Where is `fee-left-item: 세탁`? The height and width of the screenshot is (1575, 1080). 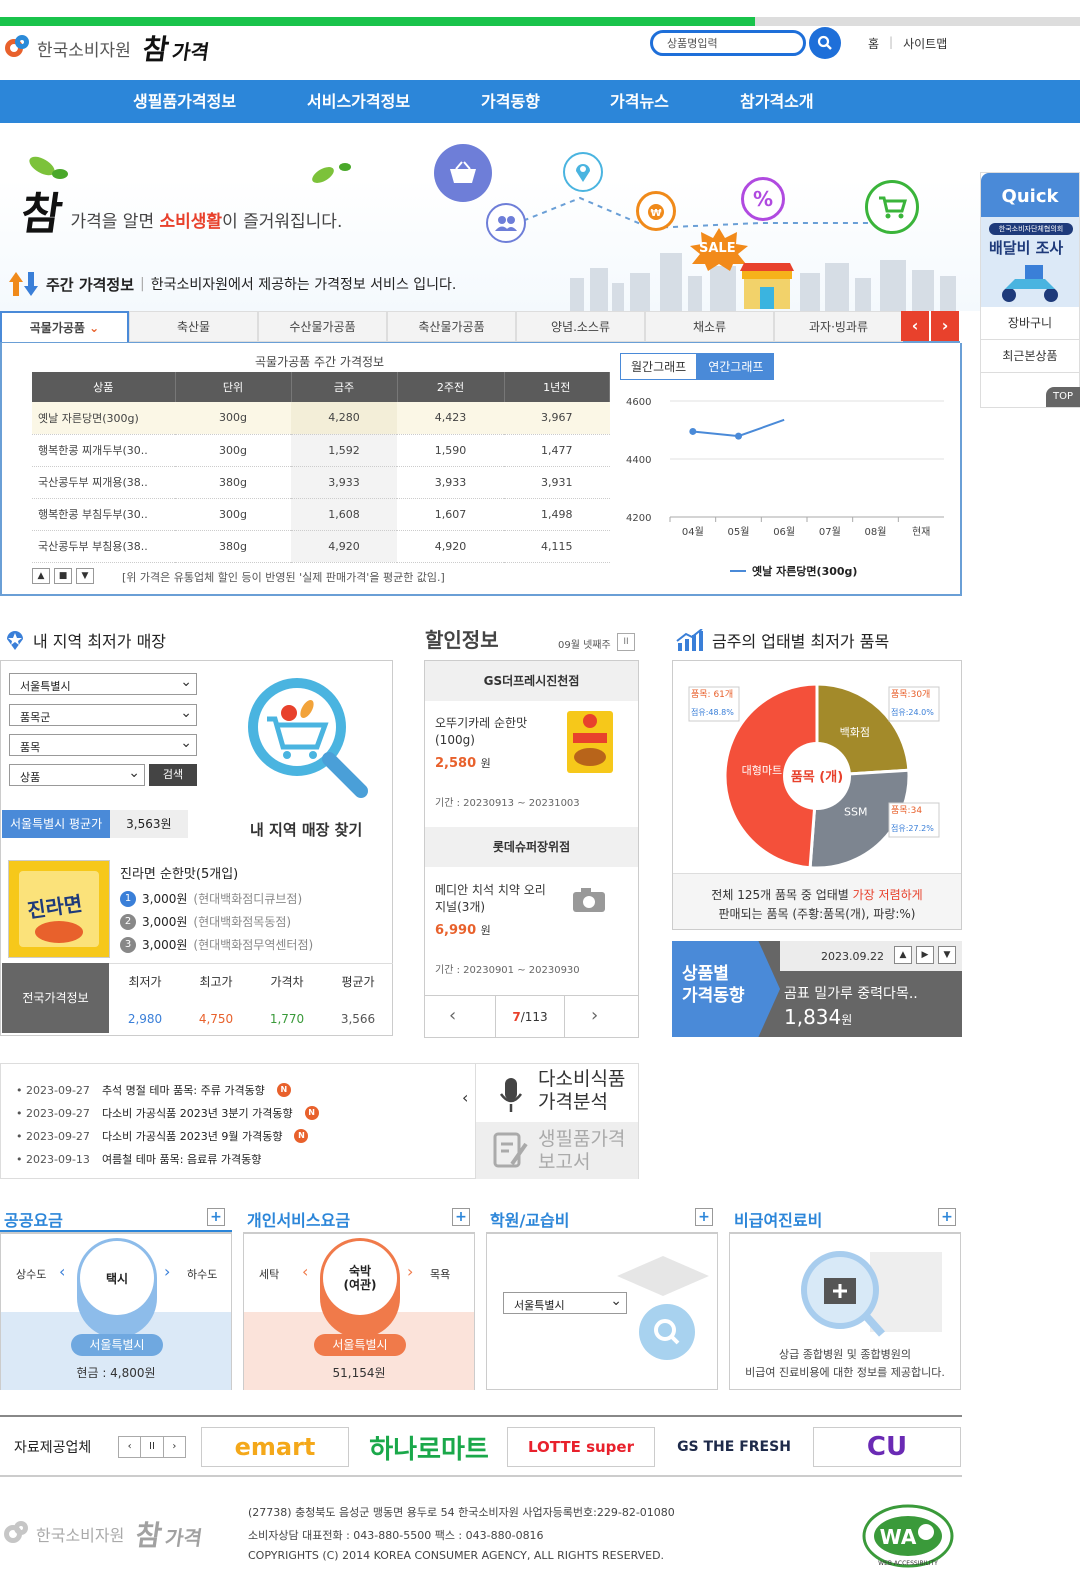
fee-left-item: 세탁 is located at coordinates (269, 1274).